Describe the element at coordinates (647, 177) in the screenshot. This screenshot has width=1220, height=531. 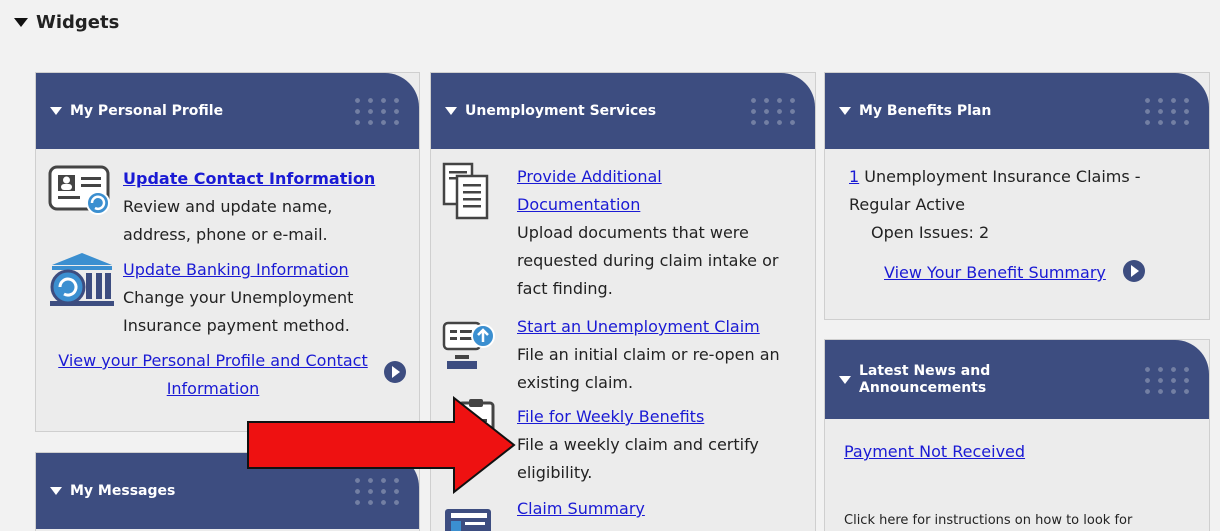
I see `provide-docs-link-line-1: Provide Additional` at that location.